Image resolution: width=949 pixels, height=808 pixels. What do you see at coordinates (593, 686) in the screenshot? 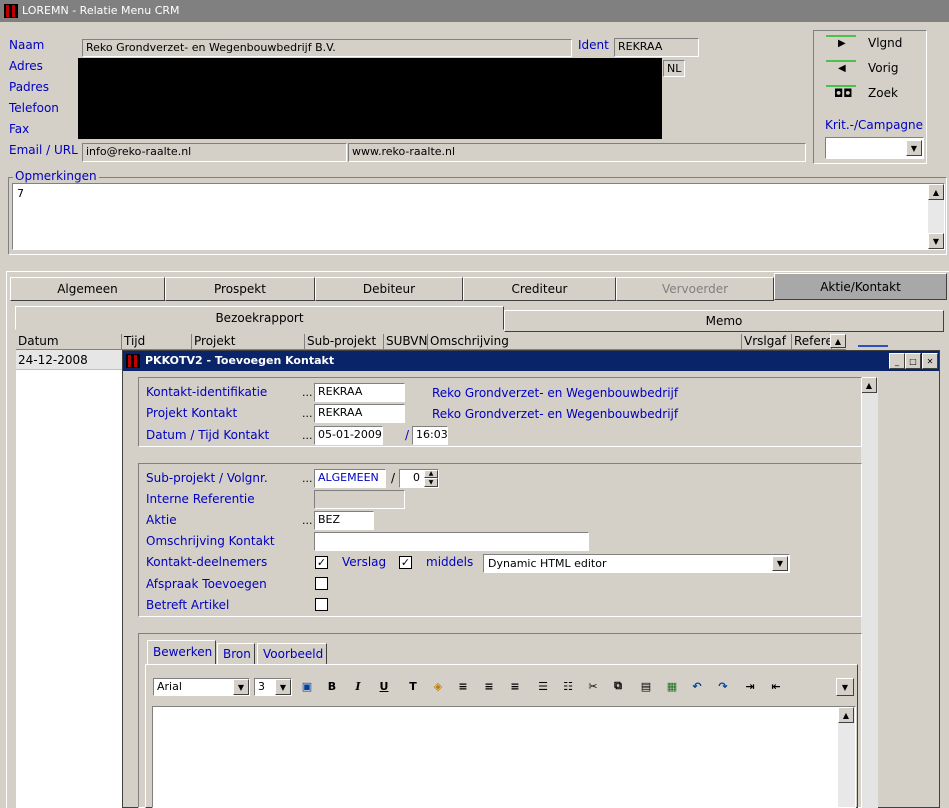
I see `cut-icon: ✂` at bounding box center [593, 686].